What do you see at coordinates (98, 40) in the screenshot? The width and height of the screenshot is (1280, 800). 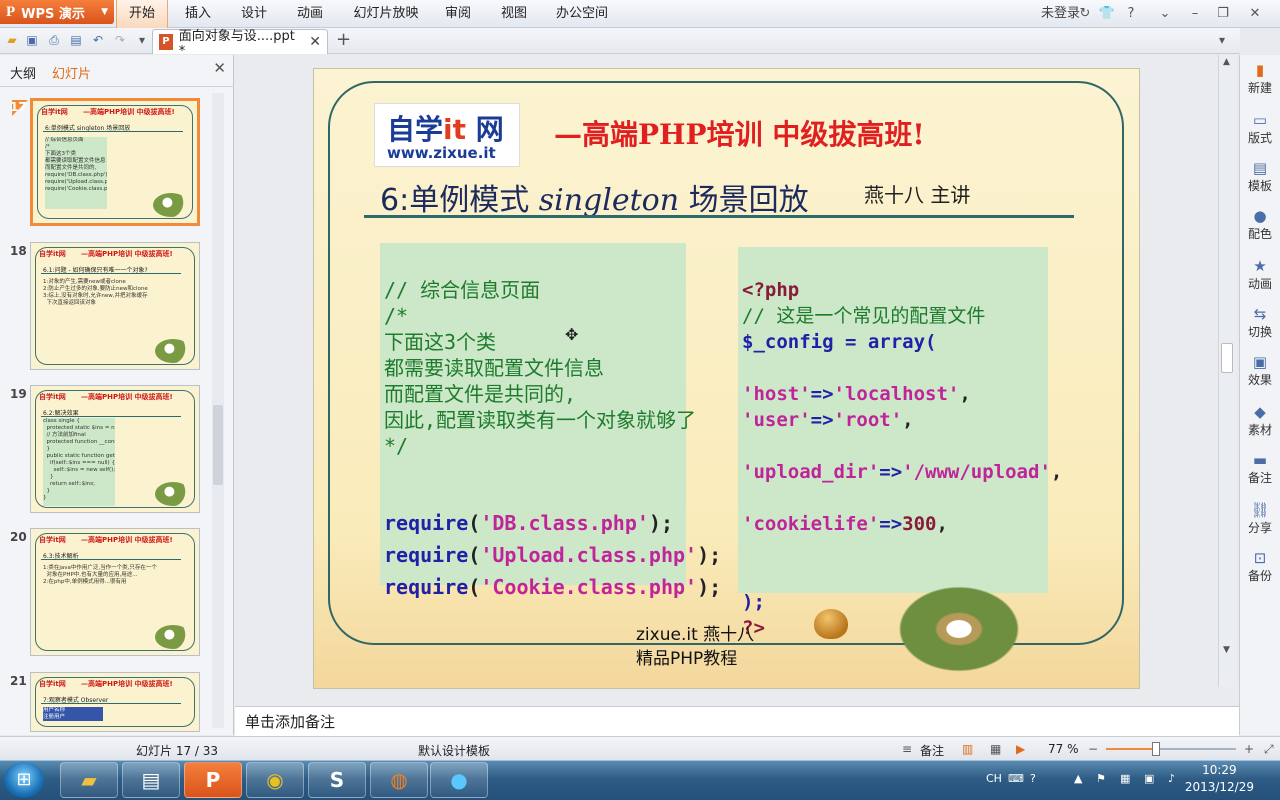 I see `undo-icon: ↶` at bounding box center [98, 40].